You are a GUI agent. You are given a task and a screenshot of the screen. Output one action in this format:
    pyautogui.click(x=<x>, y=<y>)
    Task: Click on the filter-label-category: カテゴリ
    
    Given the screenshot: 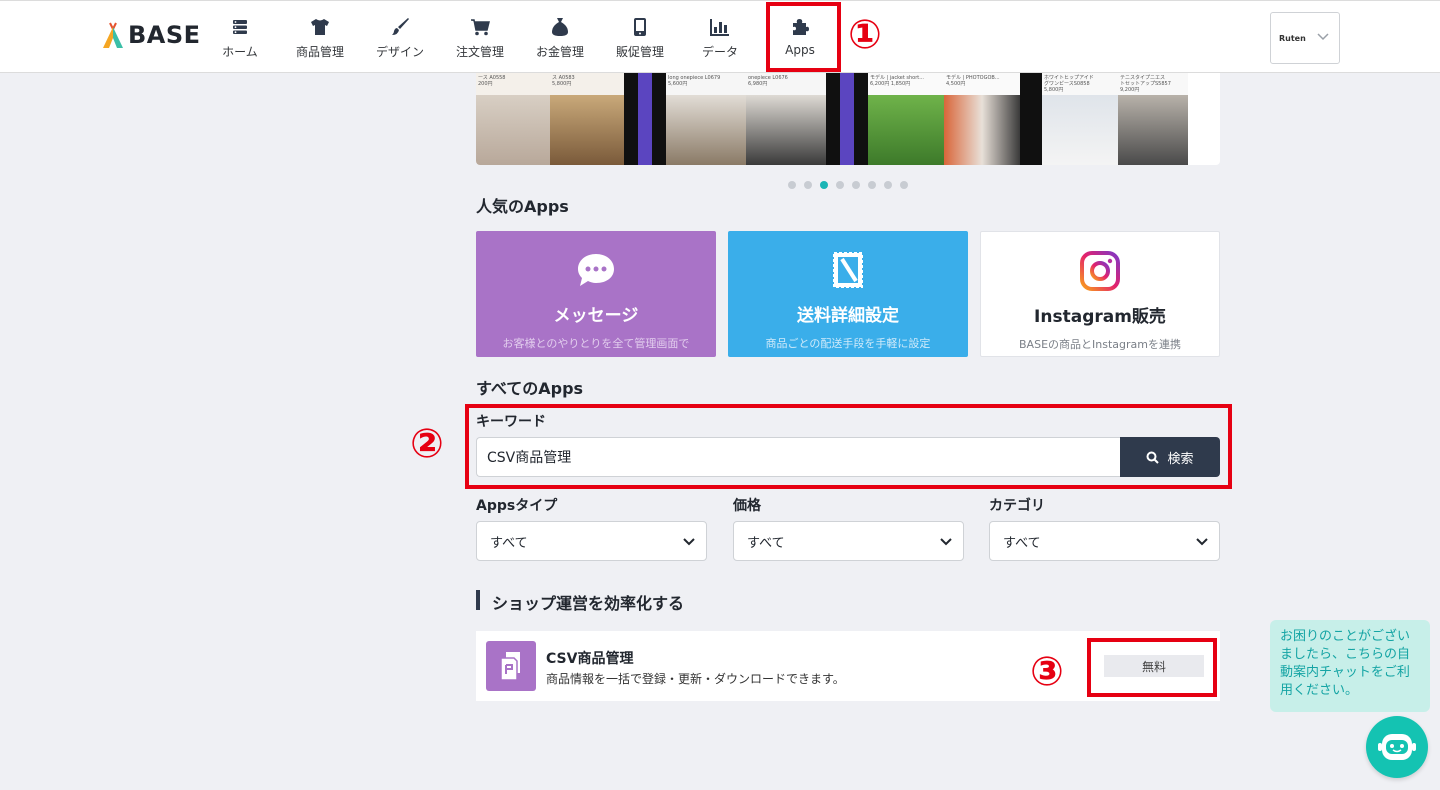 What is the action you would take?
    pyautogui.click(x=1017, y=506)
    